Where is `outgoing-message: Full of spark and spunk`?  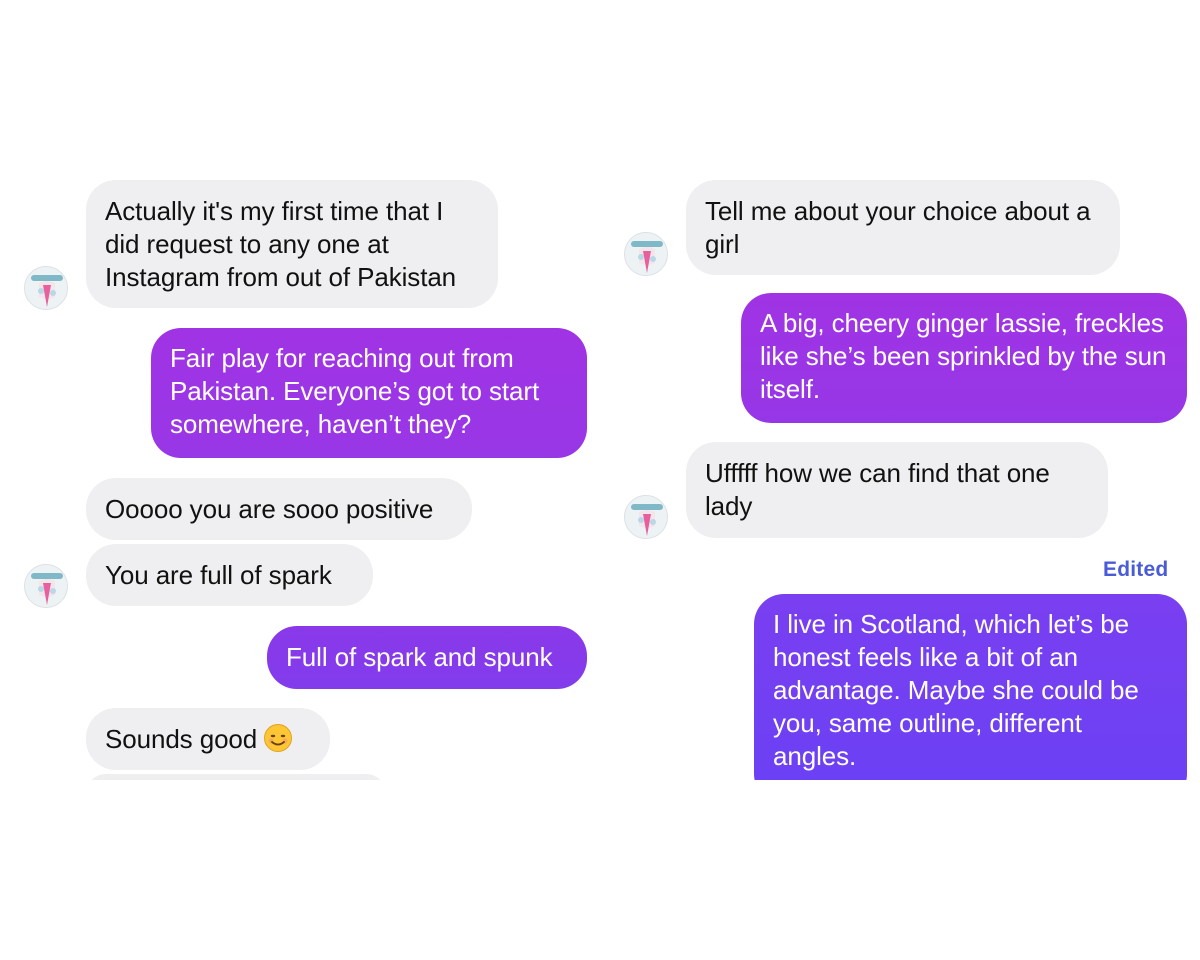
outgoing-message: Full of spark and spunk is located at coordinates (427, 657).